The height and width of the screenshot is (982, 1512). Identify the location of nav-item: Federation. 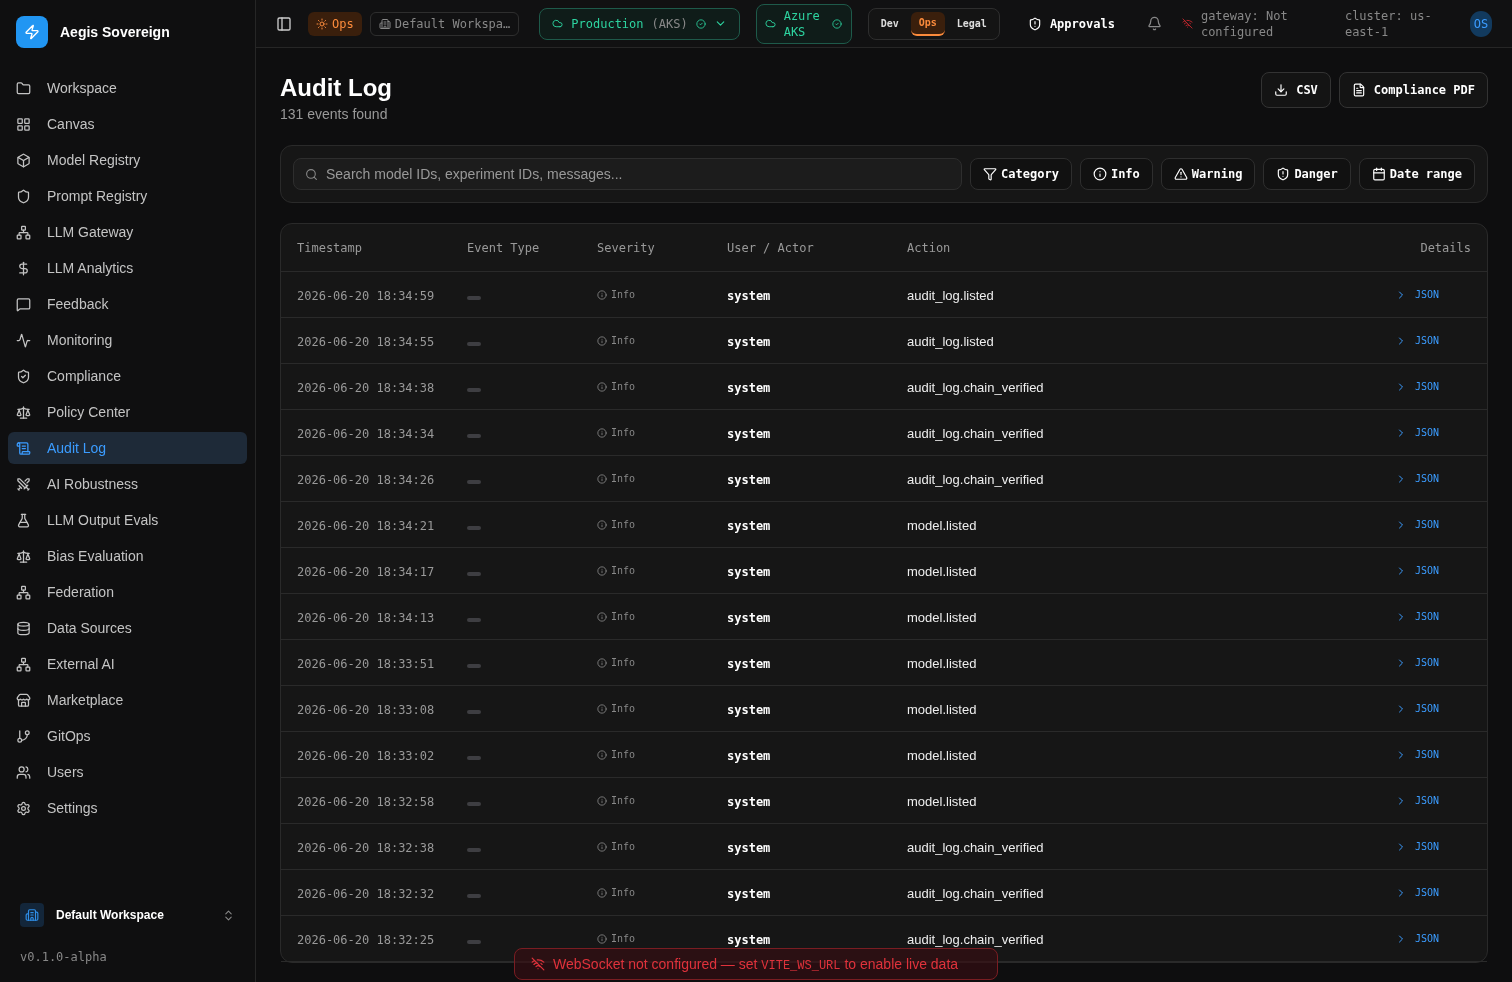
(127, 592).